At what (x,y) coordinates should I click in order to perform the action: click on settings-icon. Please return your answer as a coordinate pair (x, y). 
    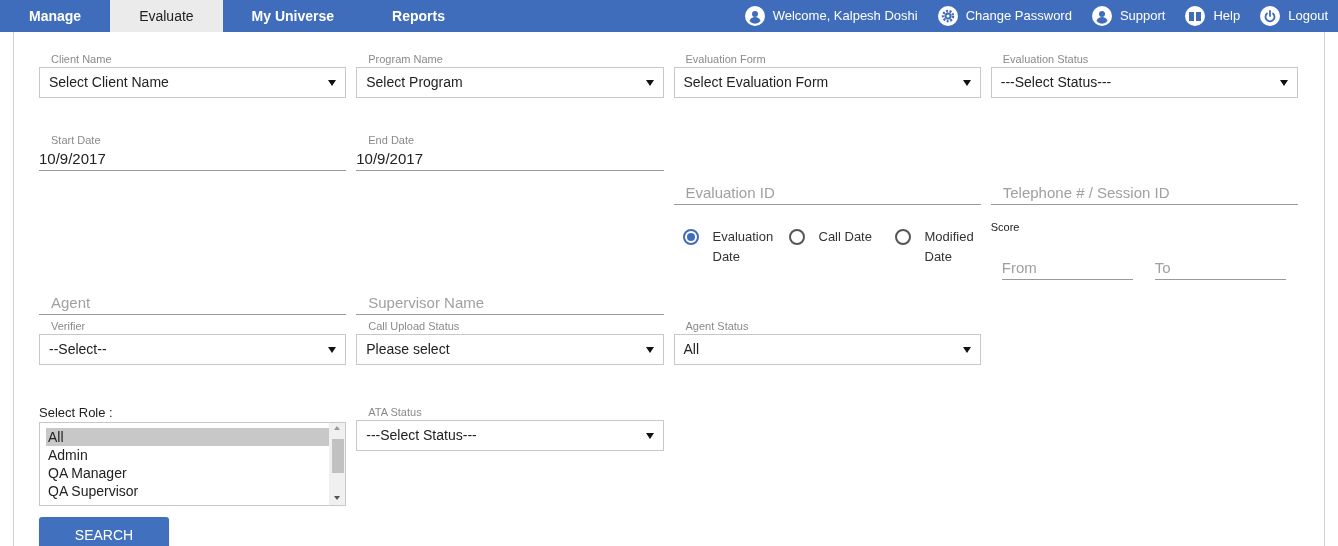
    Looking at the image, I should click on (947, 16).